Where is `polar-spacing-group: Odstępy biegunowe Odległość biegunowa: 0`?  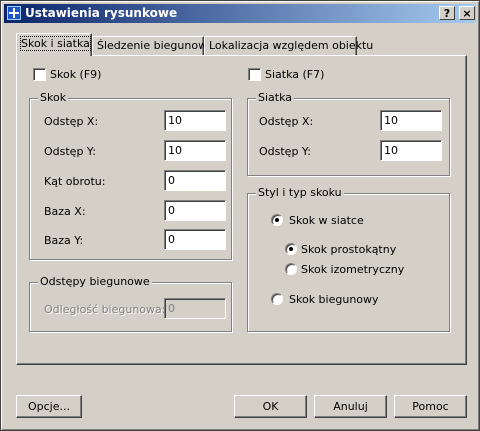 polar-spacing-group: Odstępy biegunowe Odległość biegunowa: 0 is located at coordinates (130, 303).